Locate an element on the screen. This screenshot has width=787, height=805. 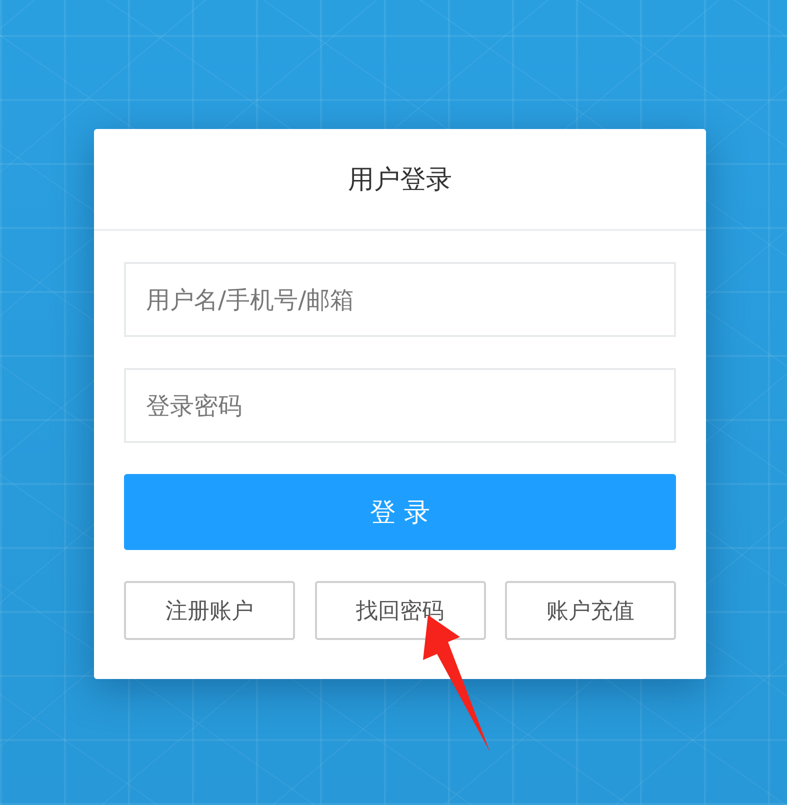
link-button: 注册账户 is located at coordinates (209, 610).